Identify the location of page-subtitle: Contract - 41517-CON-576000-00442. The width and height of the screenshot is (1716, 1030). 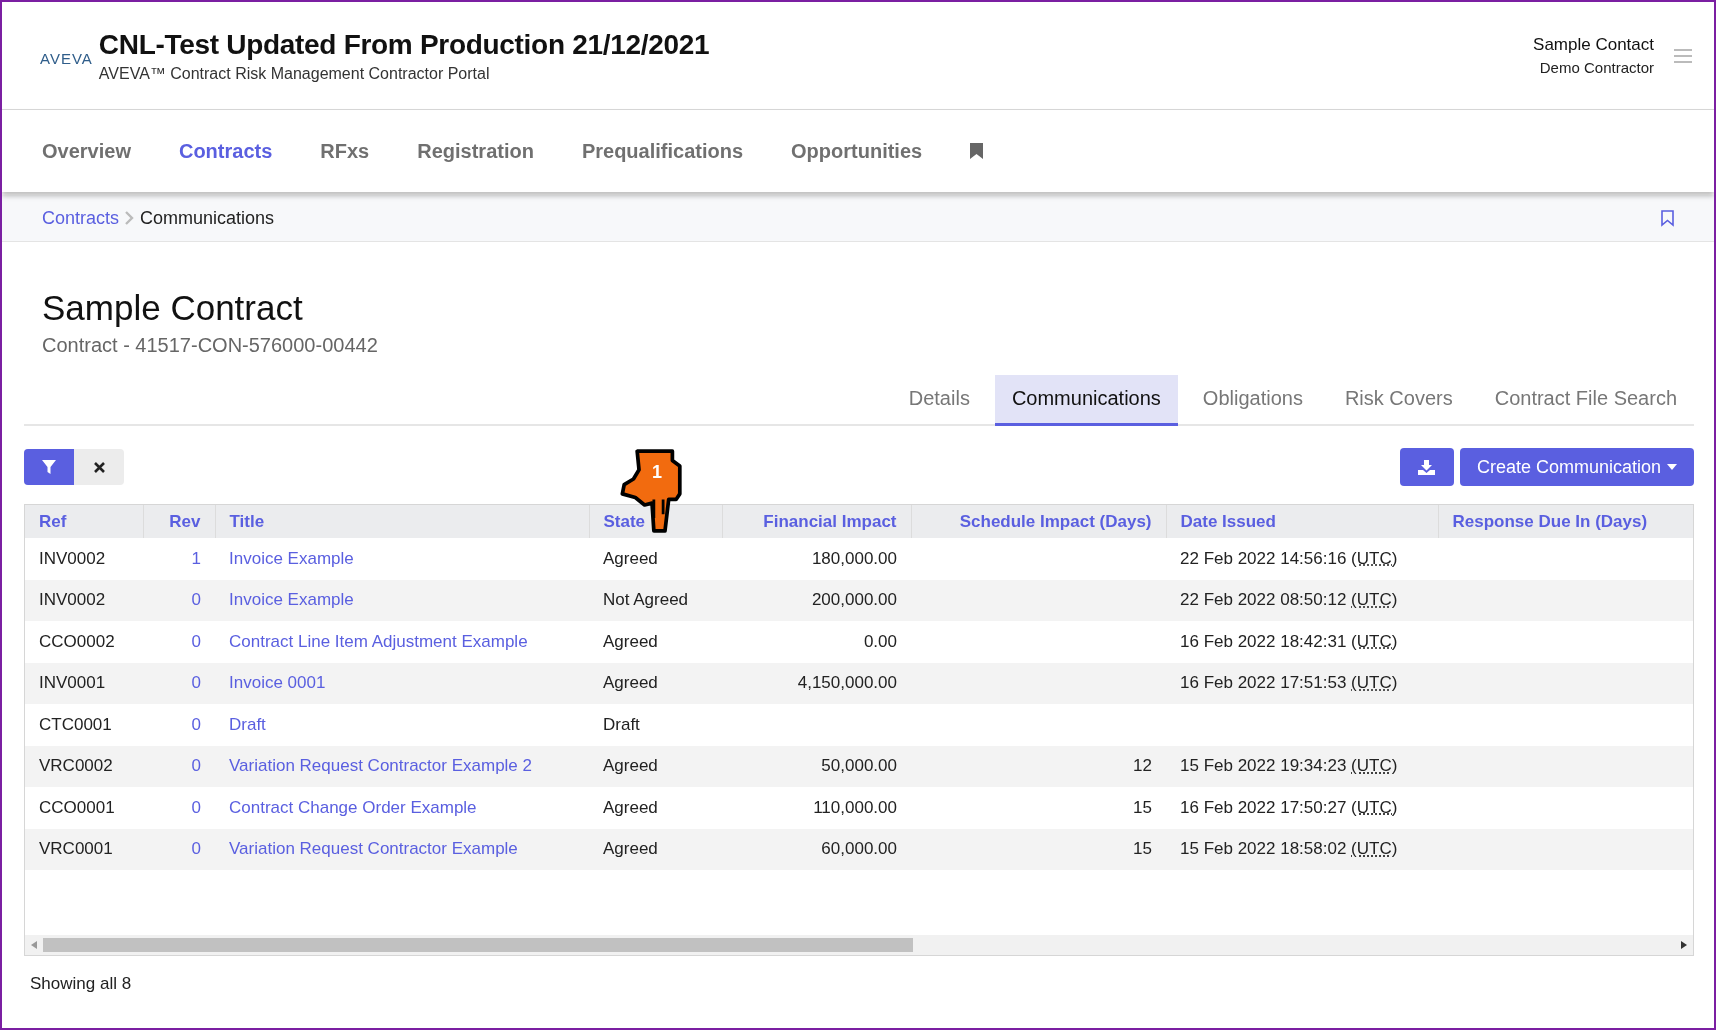
(210, 345).